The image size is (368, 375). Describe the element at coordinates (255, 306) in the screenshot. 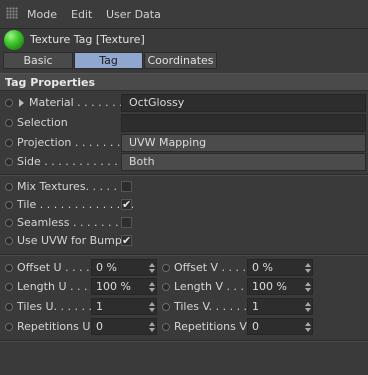

I see `tiles-v-value: 1` at that location.